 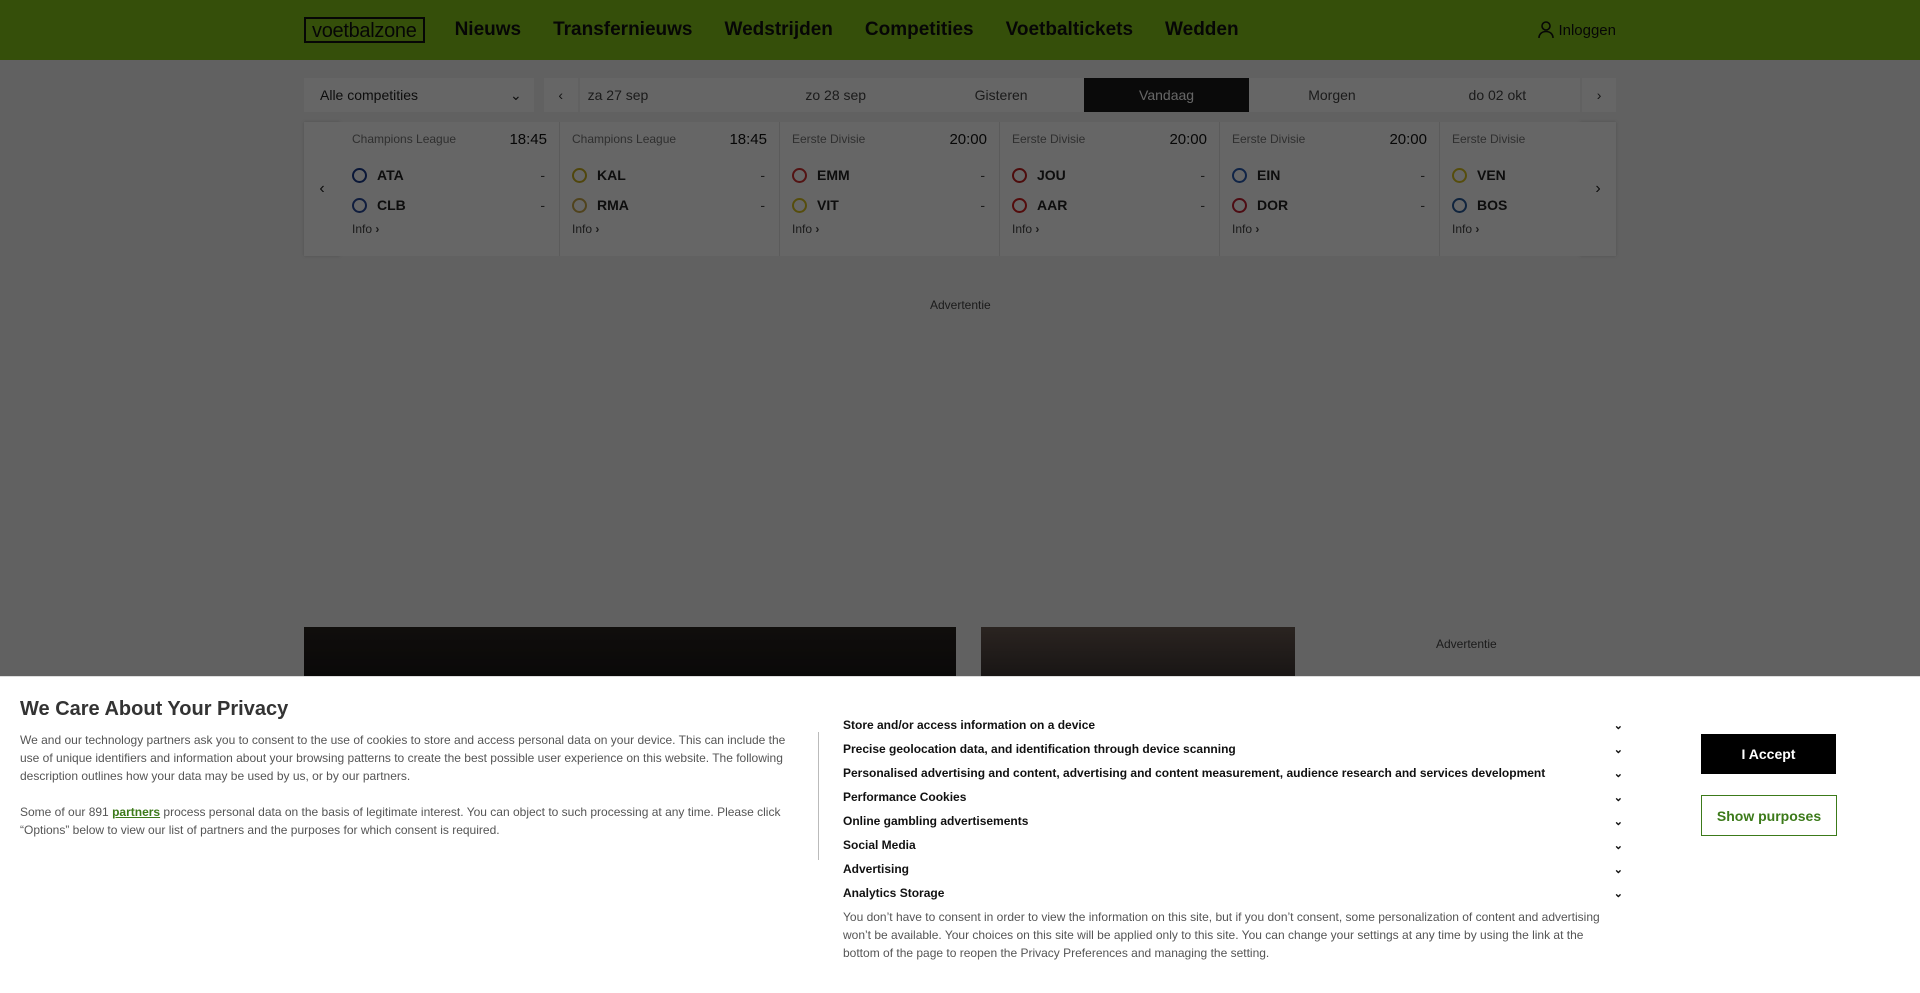 What do you see at coordinates (666, 95) in the screenshot?
I see `date-tab-za-27-sep: za 27 sep` at bounding box center [666, 95].